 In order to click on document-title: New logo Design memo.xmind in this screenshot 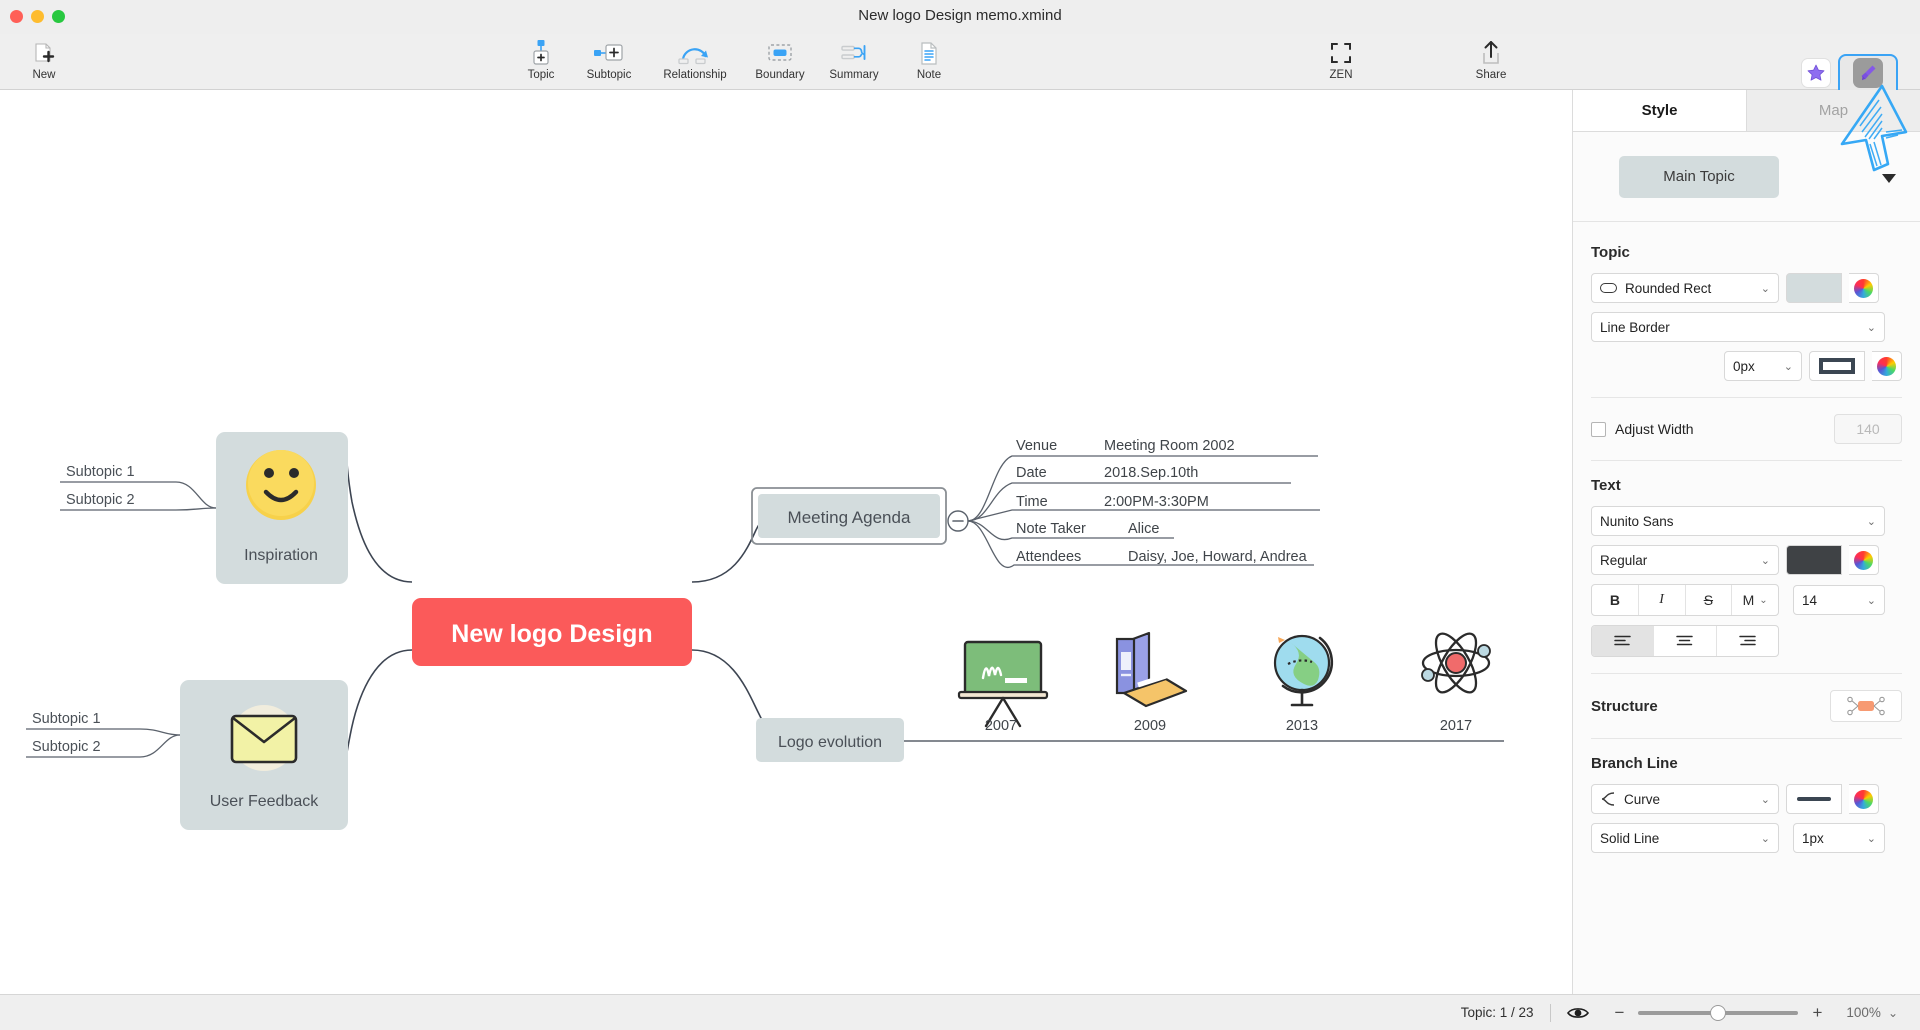, I will do `click(960, 15)`.